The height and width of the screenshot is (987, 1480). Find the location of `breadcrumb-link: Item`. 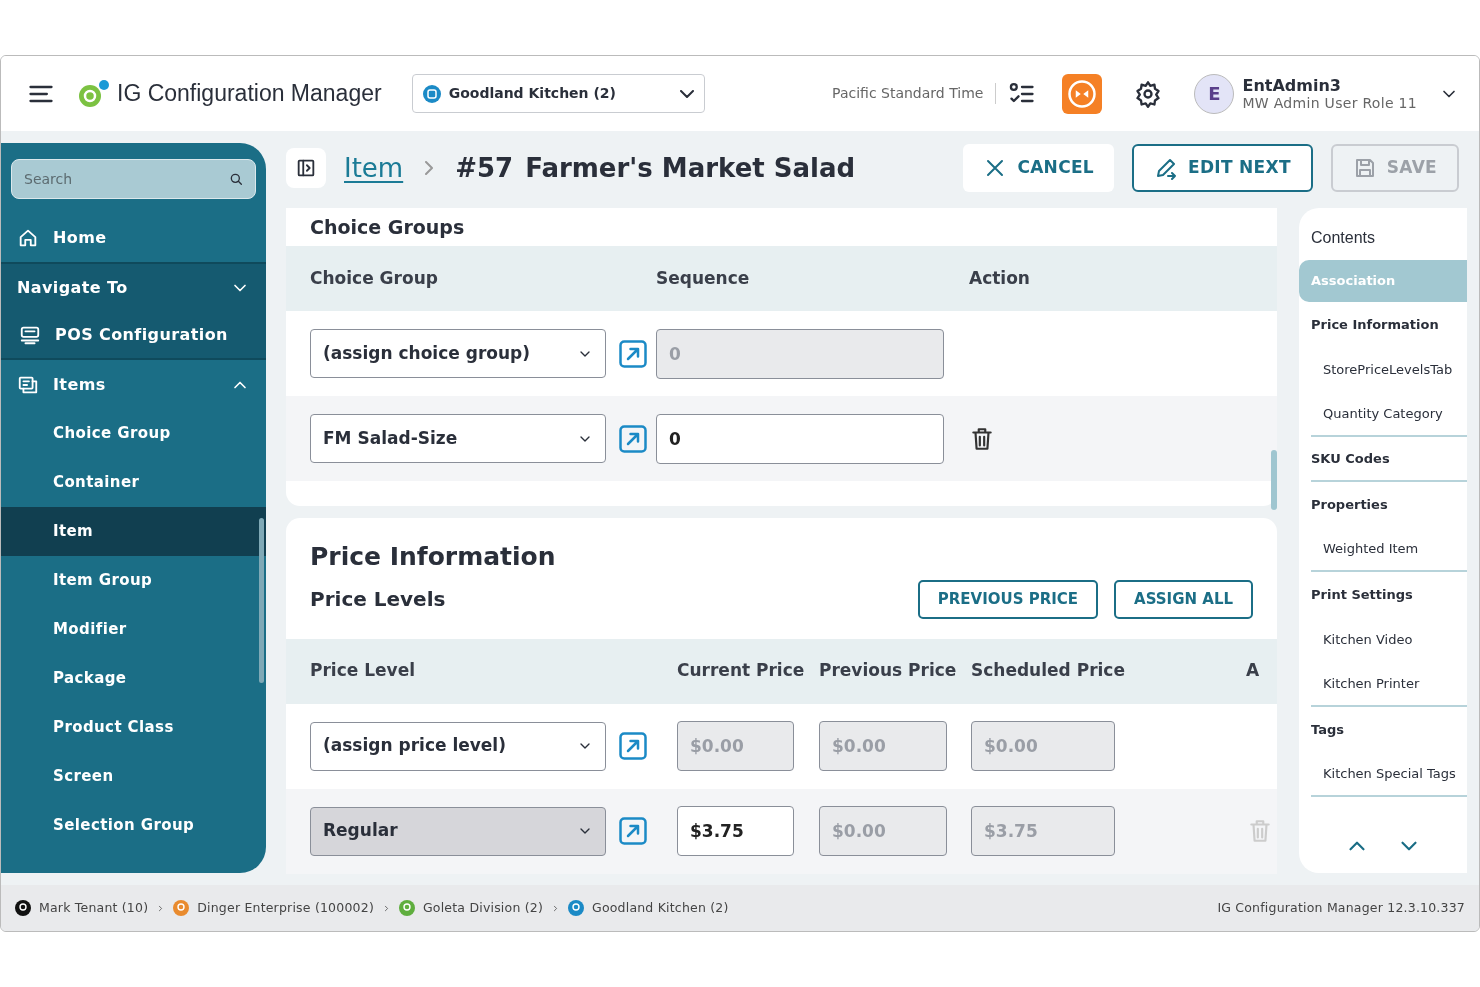

breadcrumb-link: Item is located at coordinates (374, 168).